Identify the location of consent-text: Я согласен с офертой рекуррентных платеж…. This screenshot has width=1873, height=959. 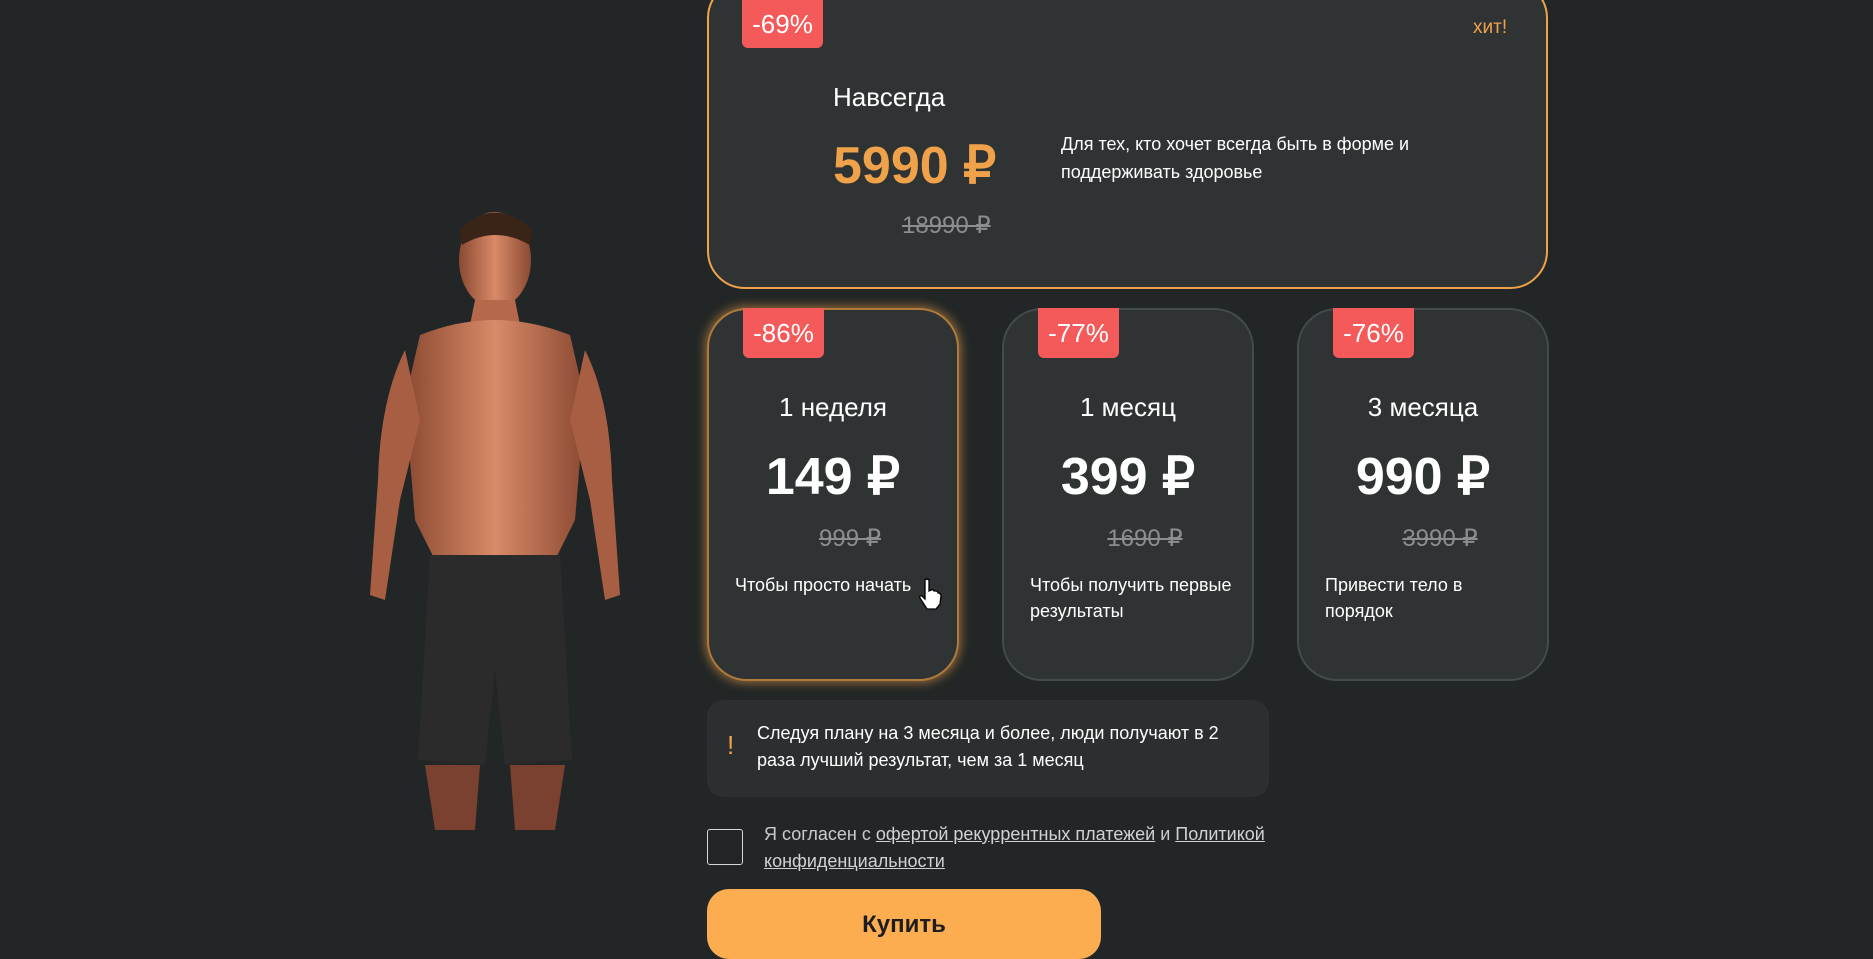
(1024, 848).